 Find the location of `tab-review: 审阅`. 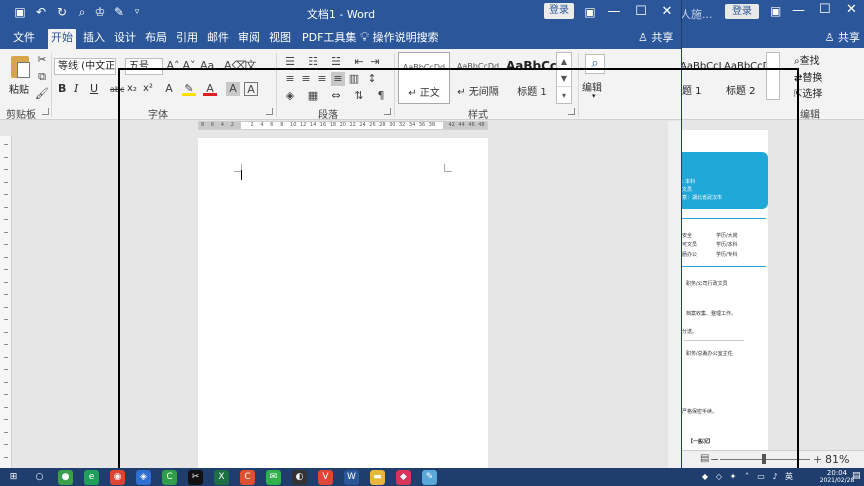

tab-review: 审阅 is located at coordinates (249, 39).